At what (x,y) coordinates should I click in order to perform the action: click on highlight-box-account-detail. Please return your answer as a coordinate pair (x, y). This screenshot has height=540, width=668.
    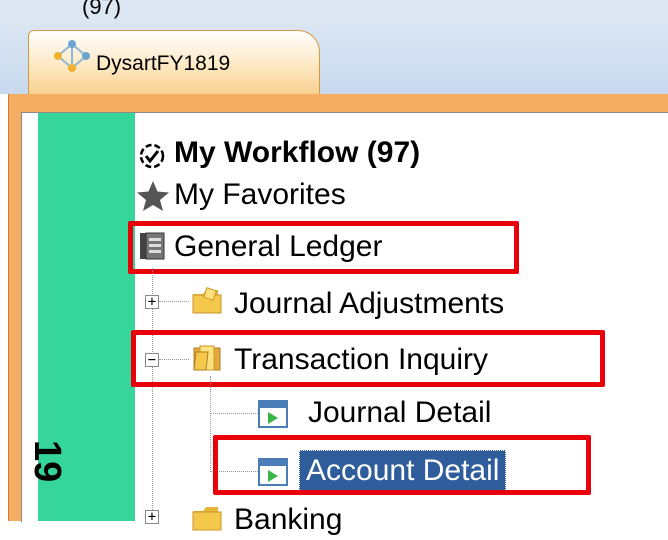
    Looking at the image, I should click on (402, 465).